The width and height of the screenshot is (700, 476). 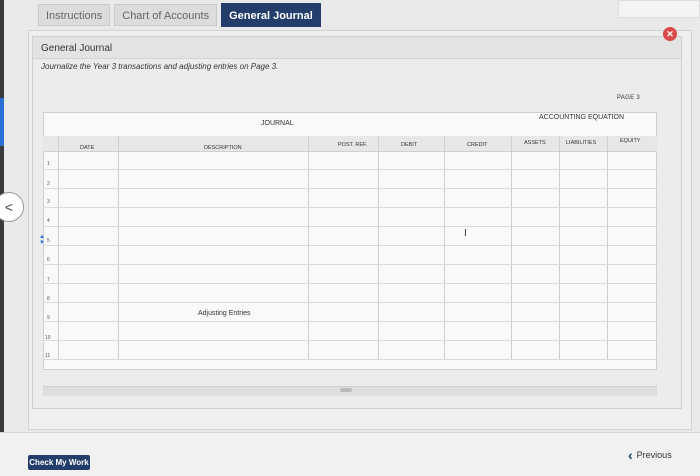 What do you see at coordinates (48, 280) in the screenshot?
I see `row-number: 7` at bounding box center [48, 280].